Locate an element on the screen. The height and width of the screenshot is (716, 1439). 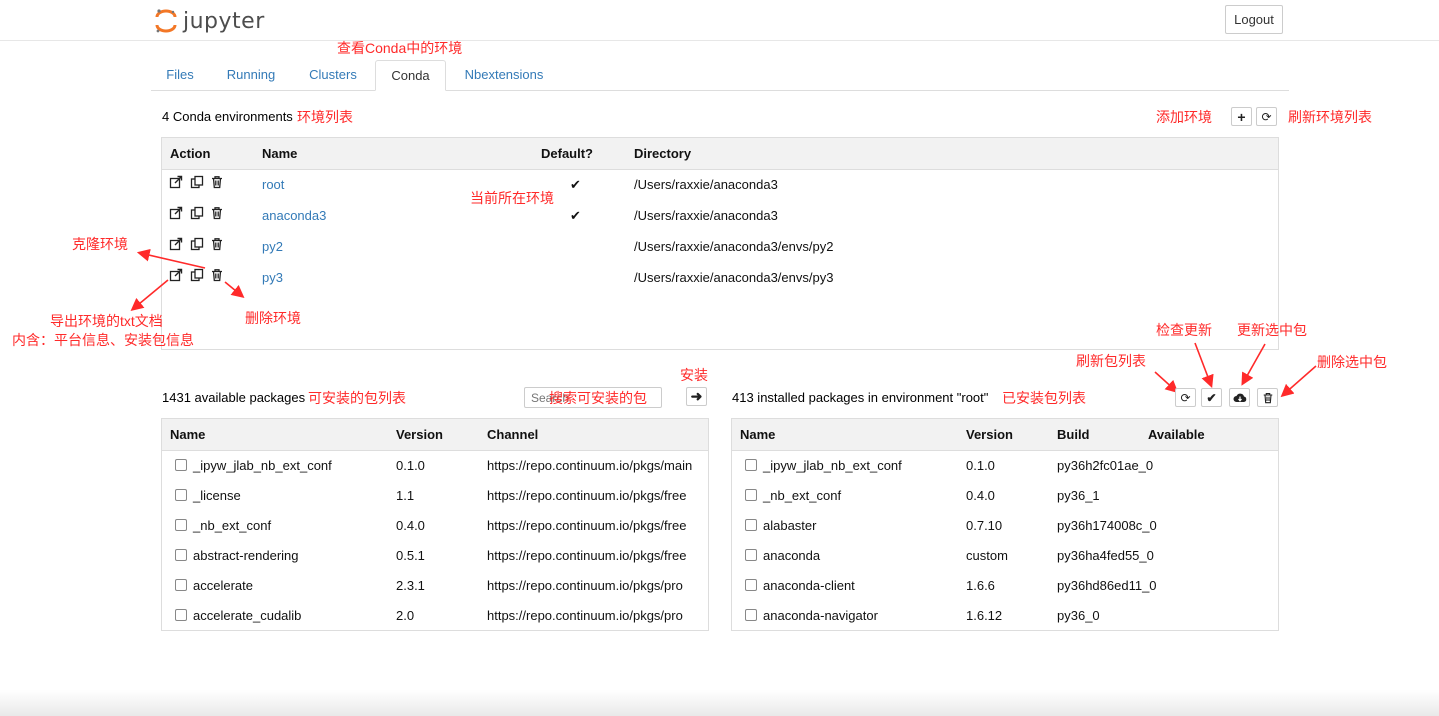
delete-selected-button is located at coordinates (1267, 397).